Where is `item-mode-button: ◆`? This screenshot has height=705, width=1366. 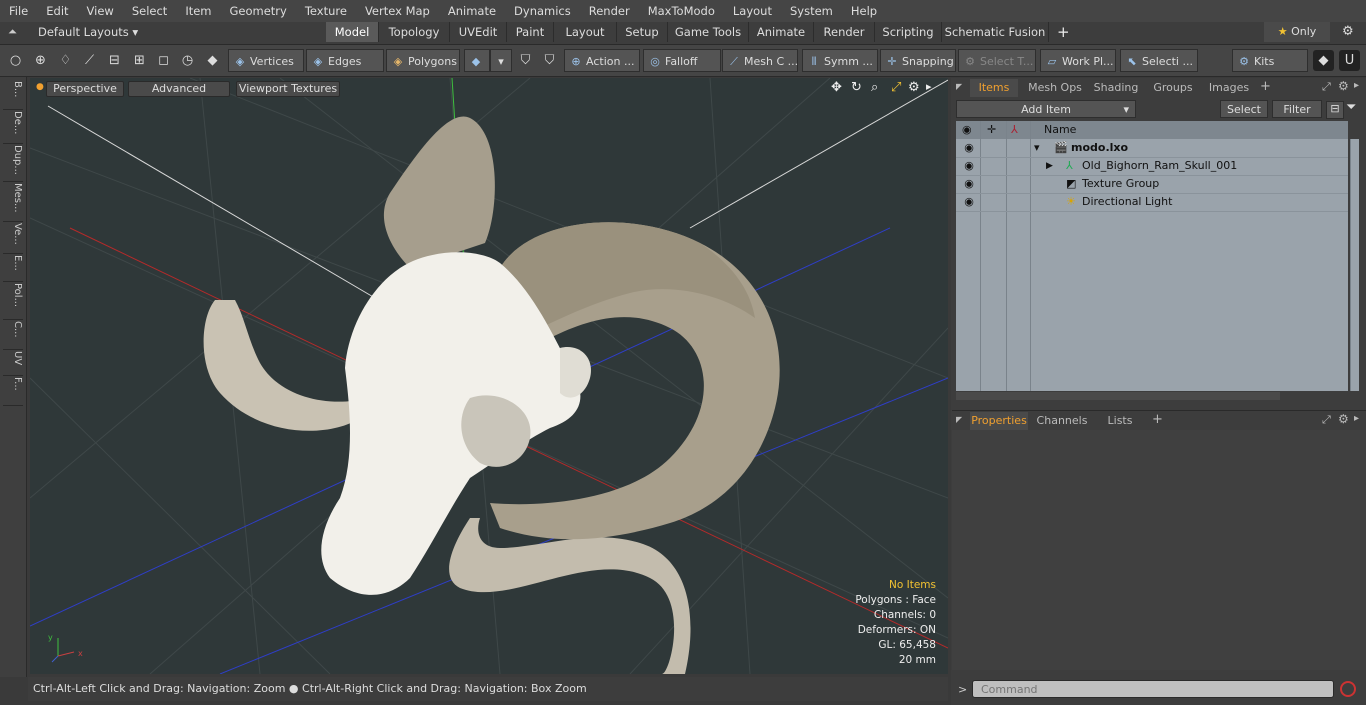 item-mode-button: ◆ is located at coordinates (477, 60).